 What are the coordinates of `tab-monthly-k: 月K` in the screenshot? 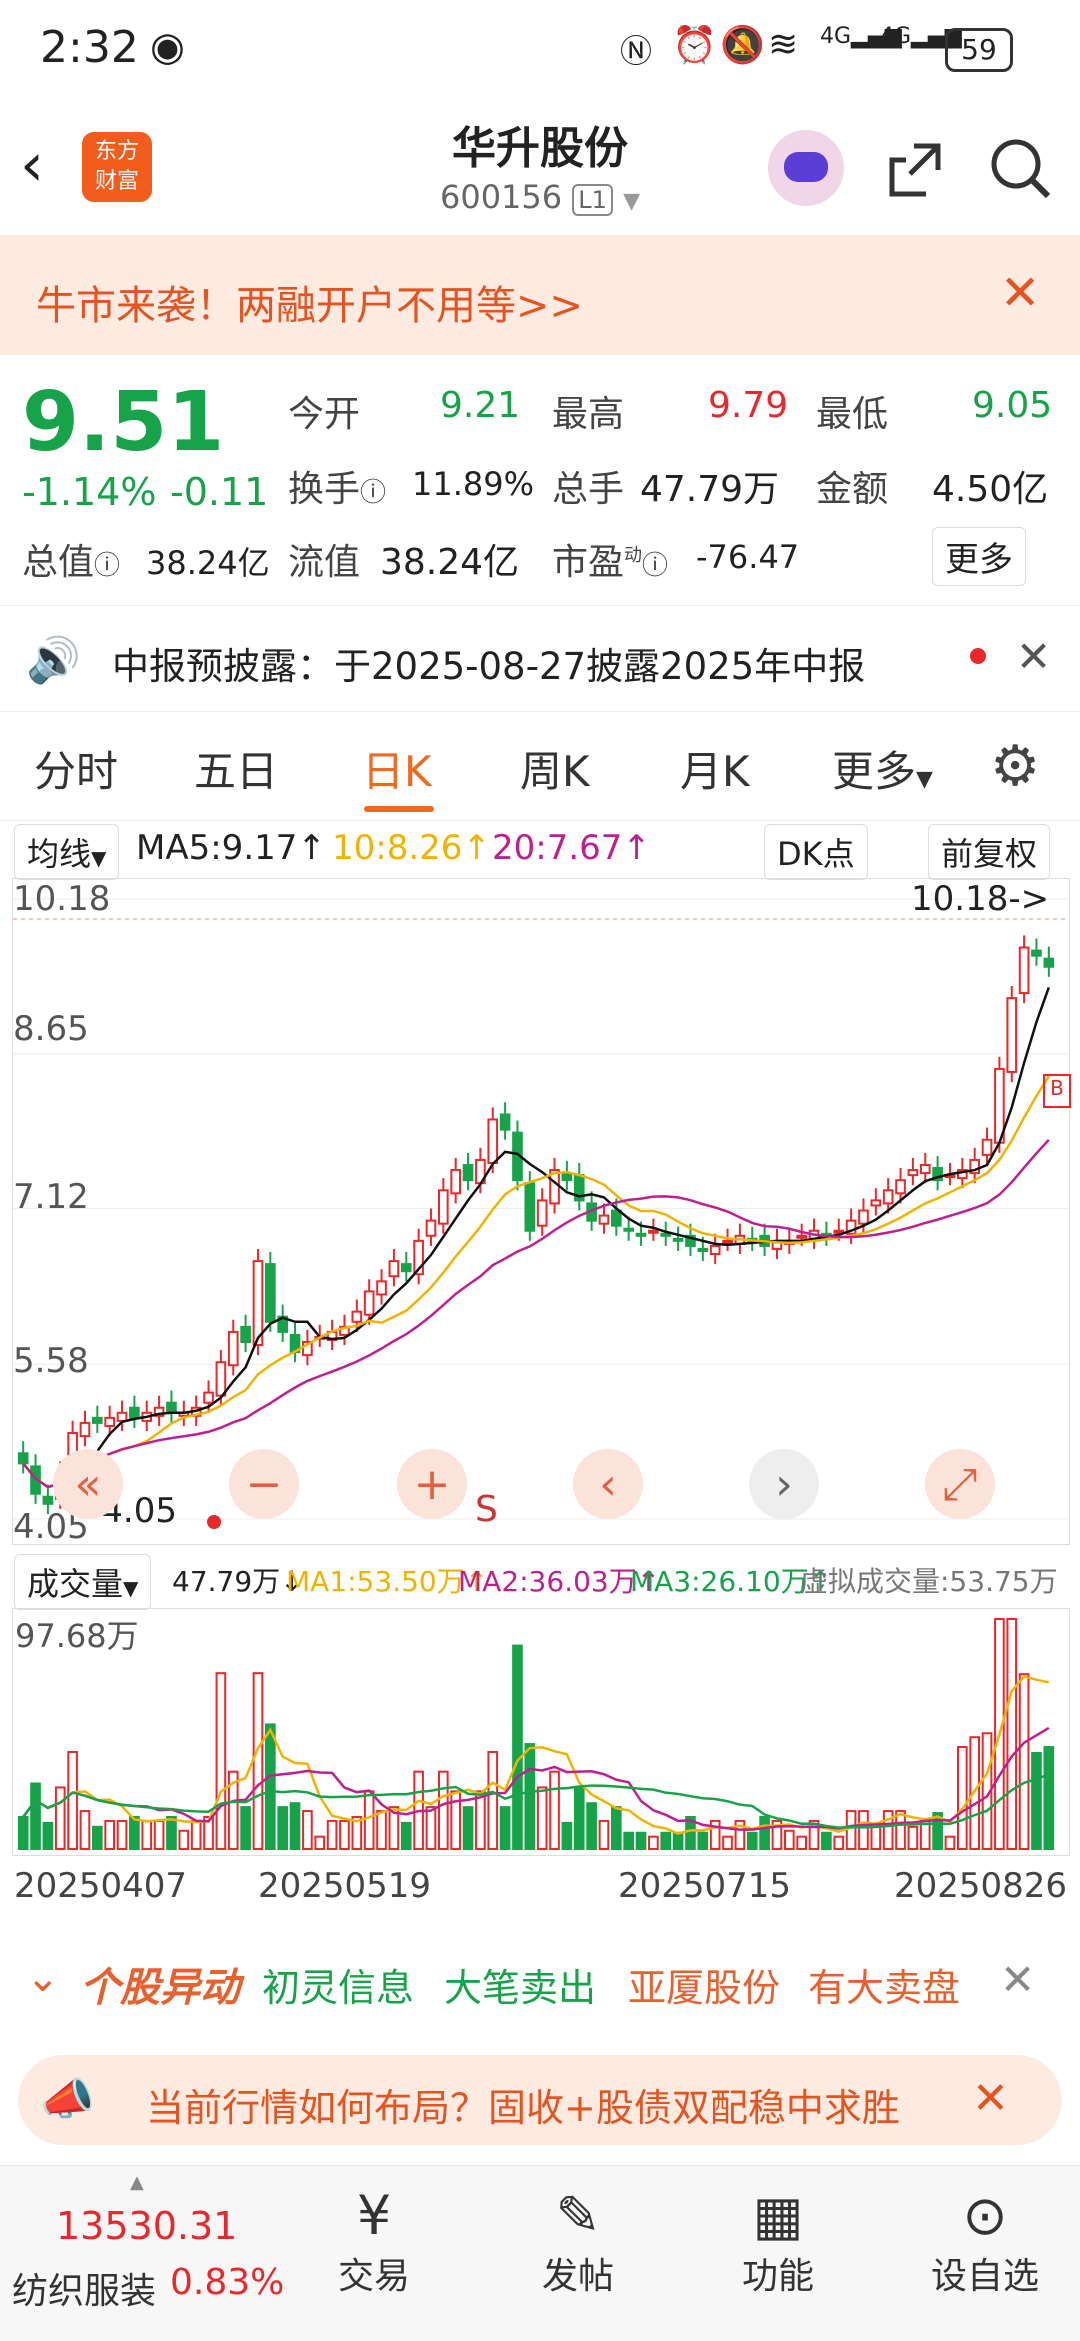 It's located at (715, 768).